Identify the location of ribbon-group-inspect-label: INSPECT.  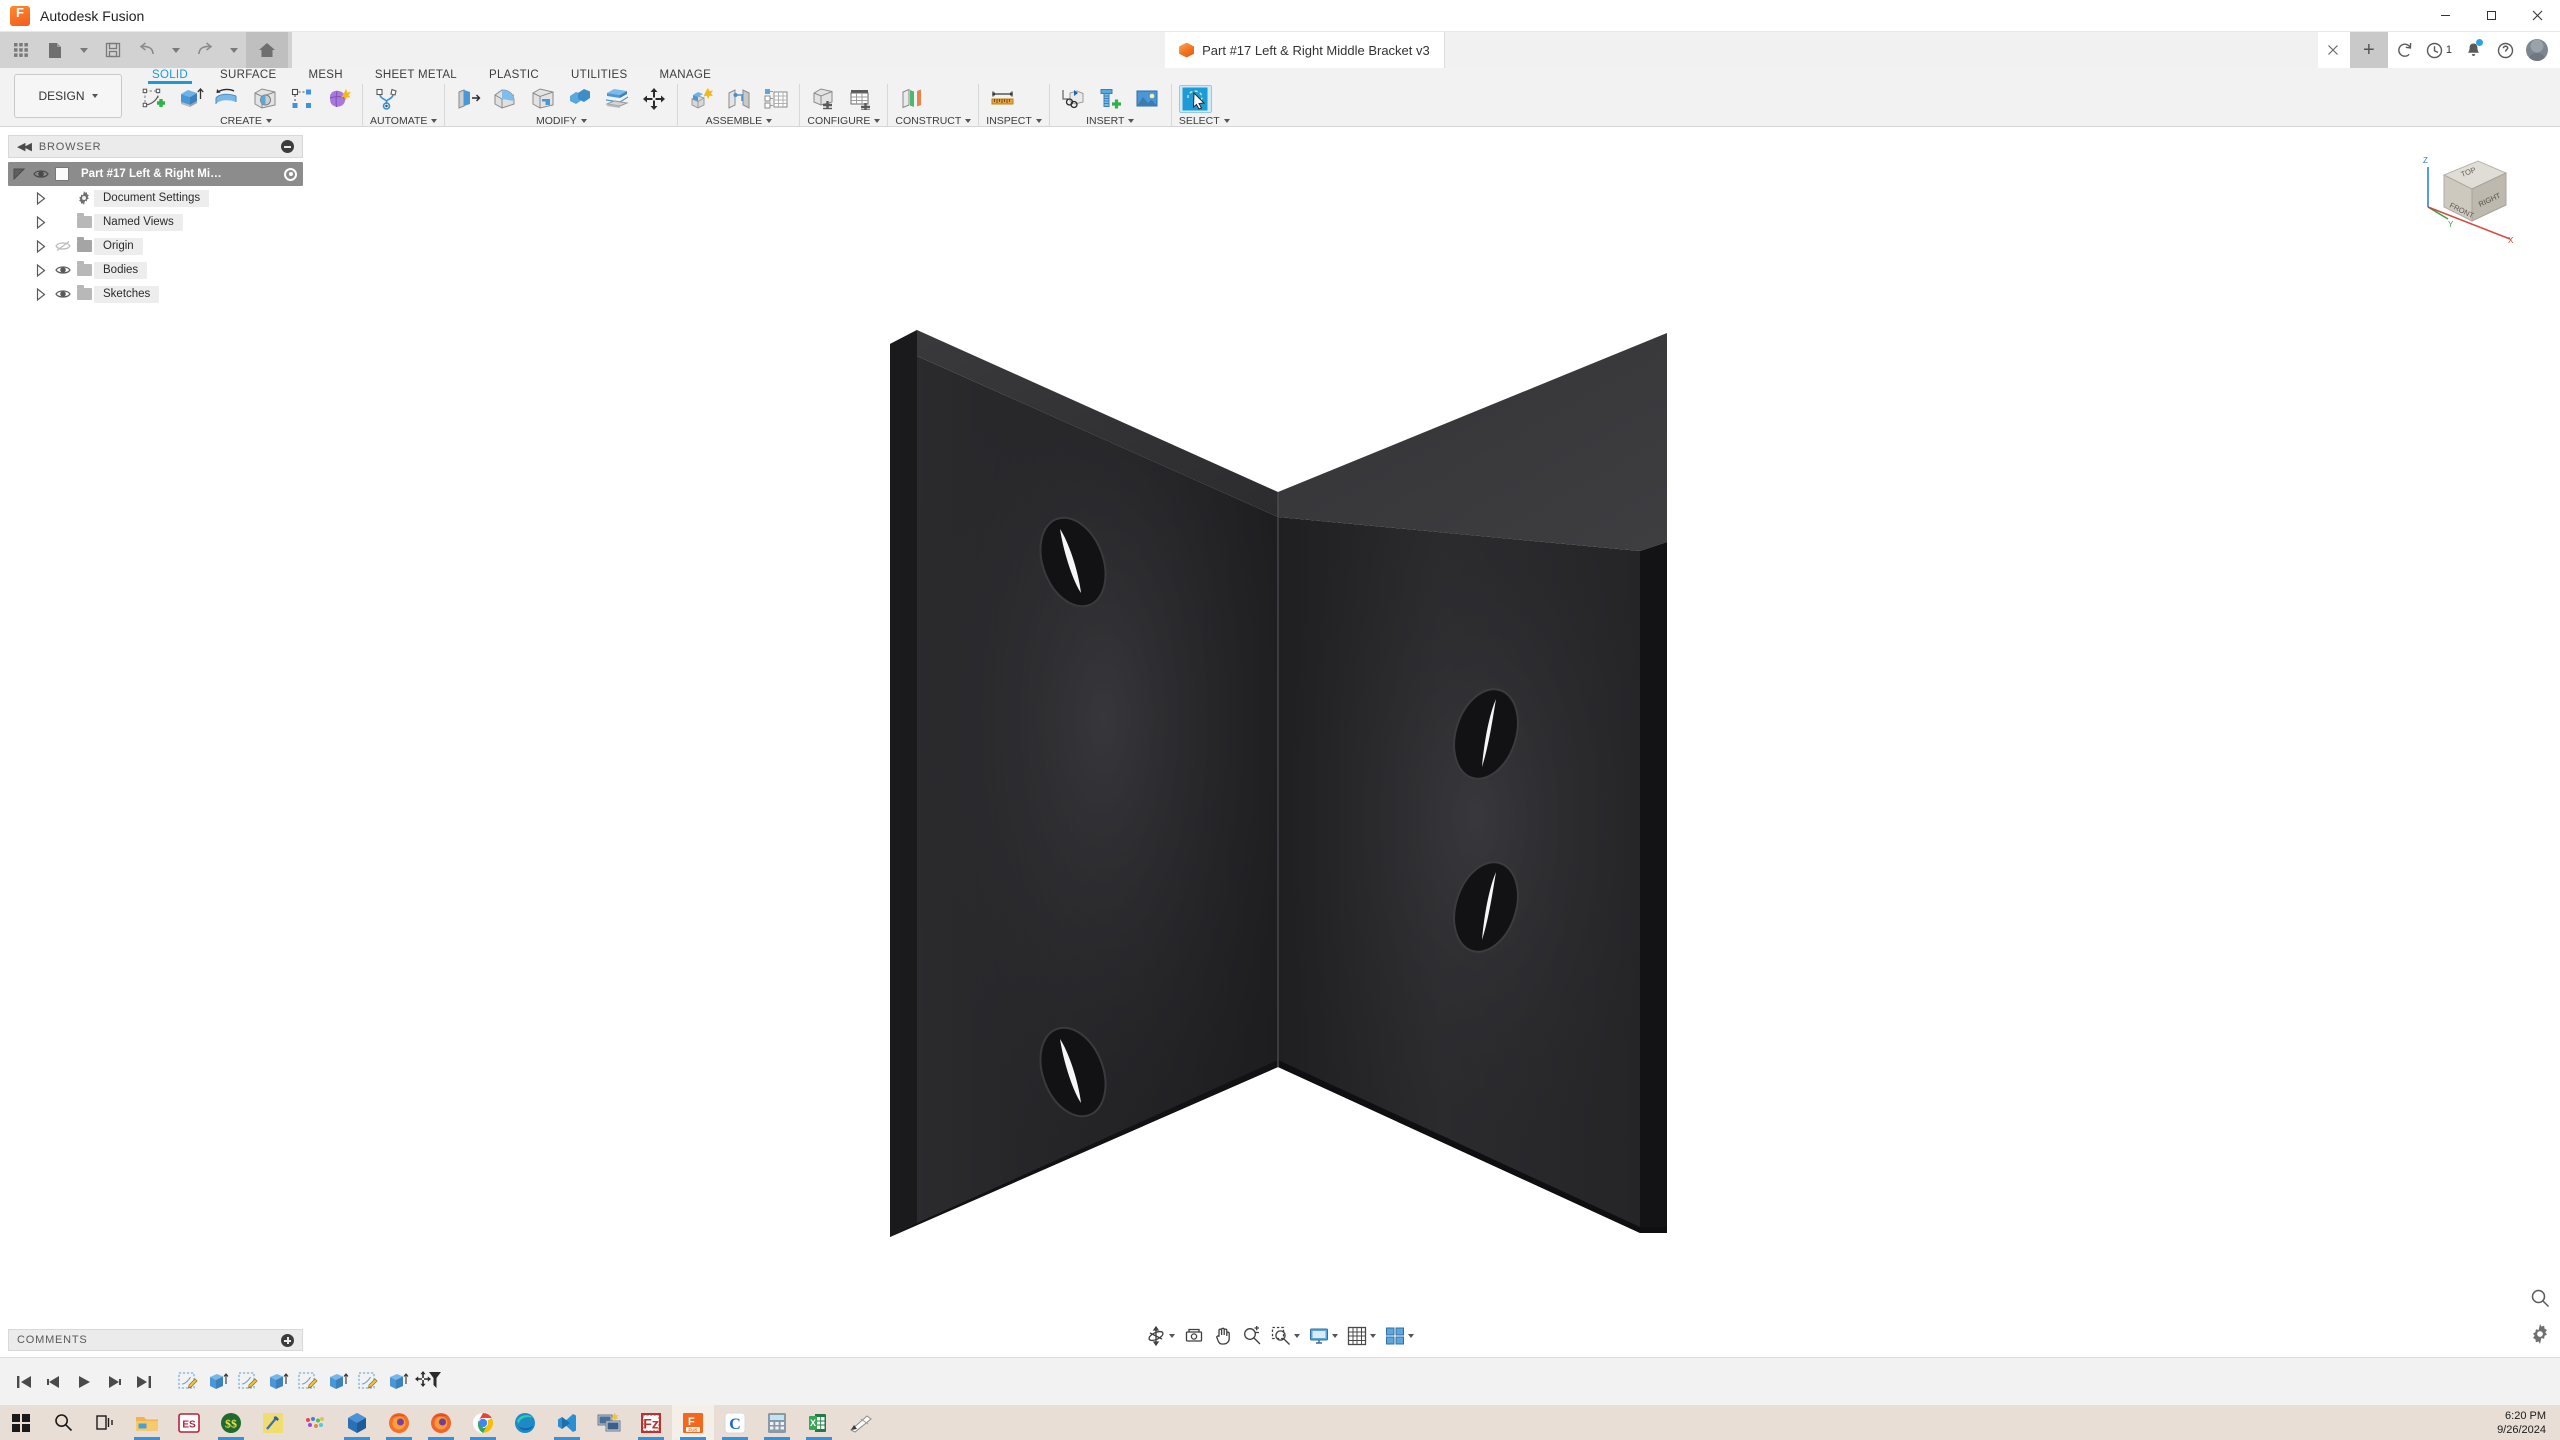
(1014, 119).